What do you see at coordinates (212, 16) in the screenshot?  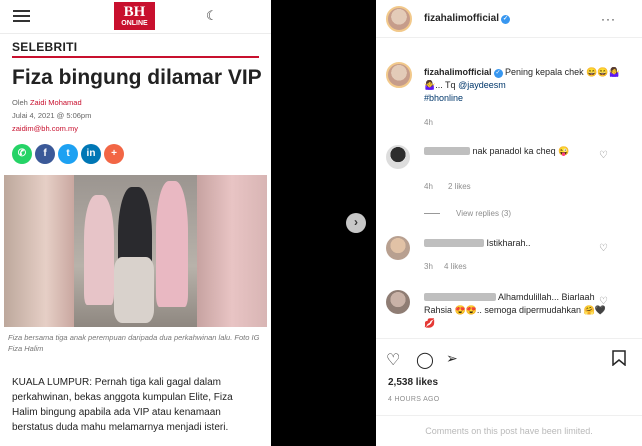 I see `dark-mode-moon-icon: ☾` at bounding box center [212, 16].